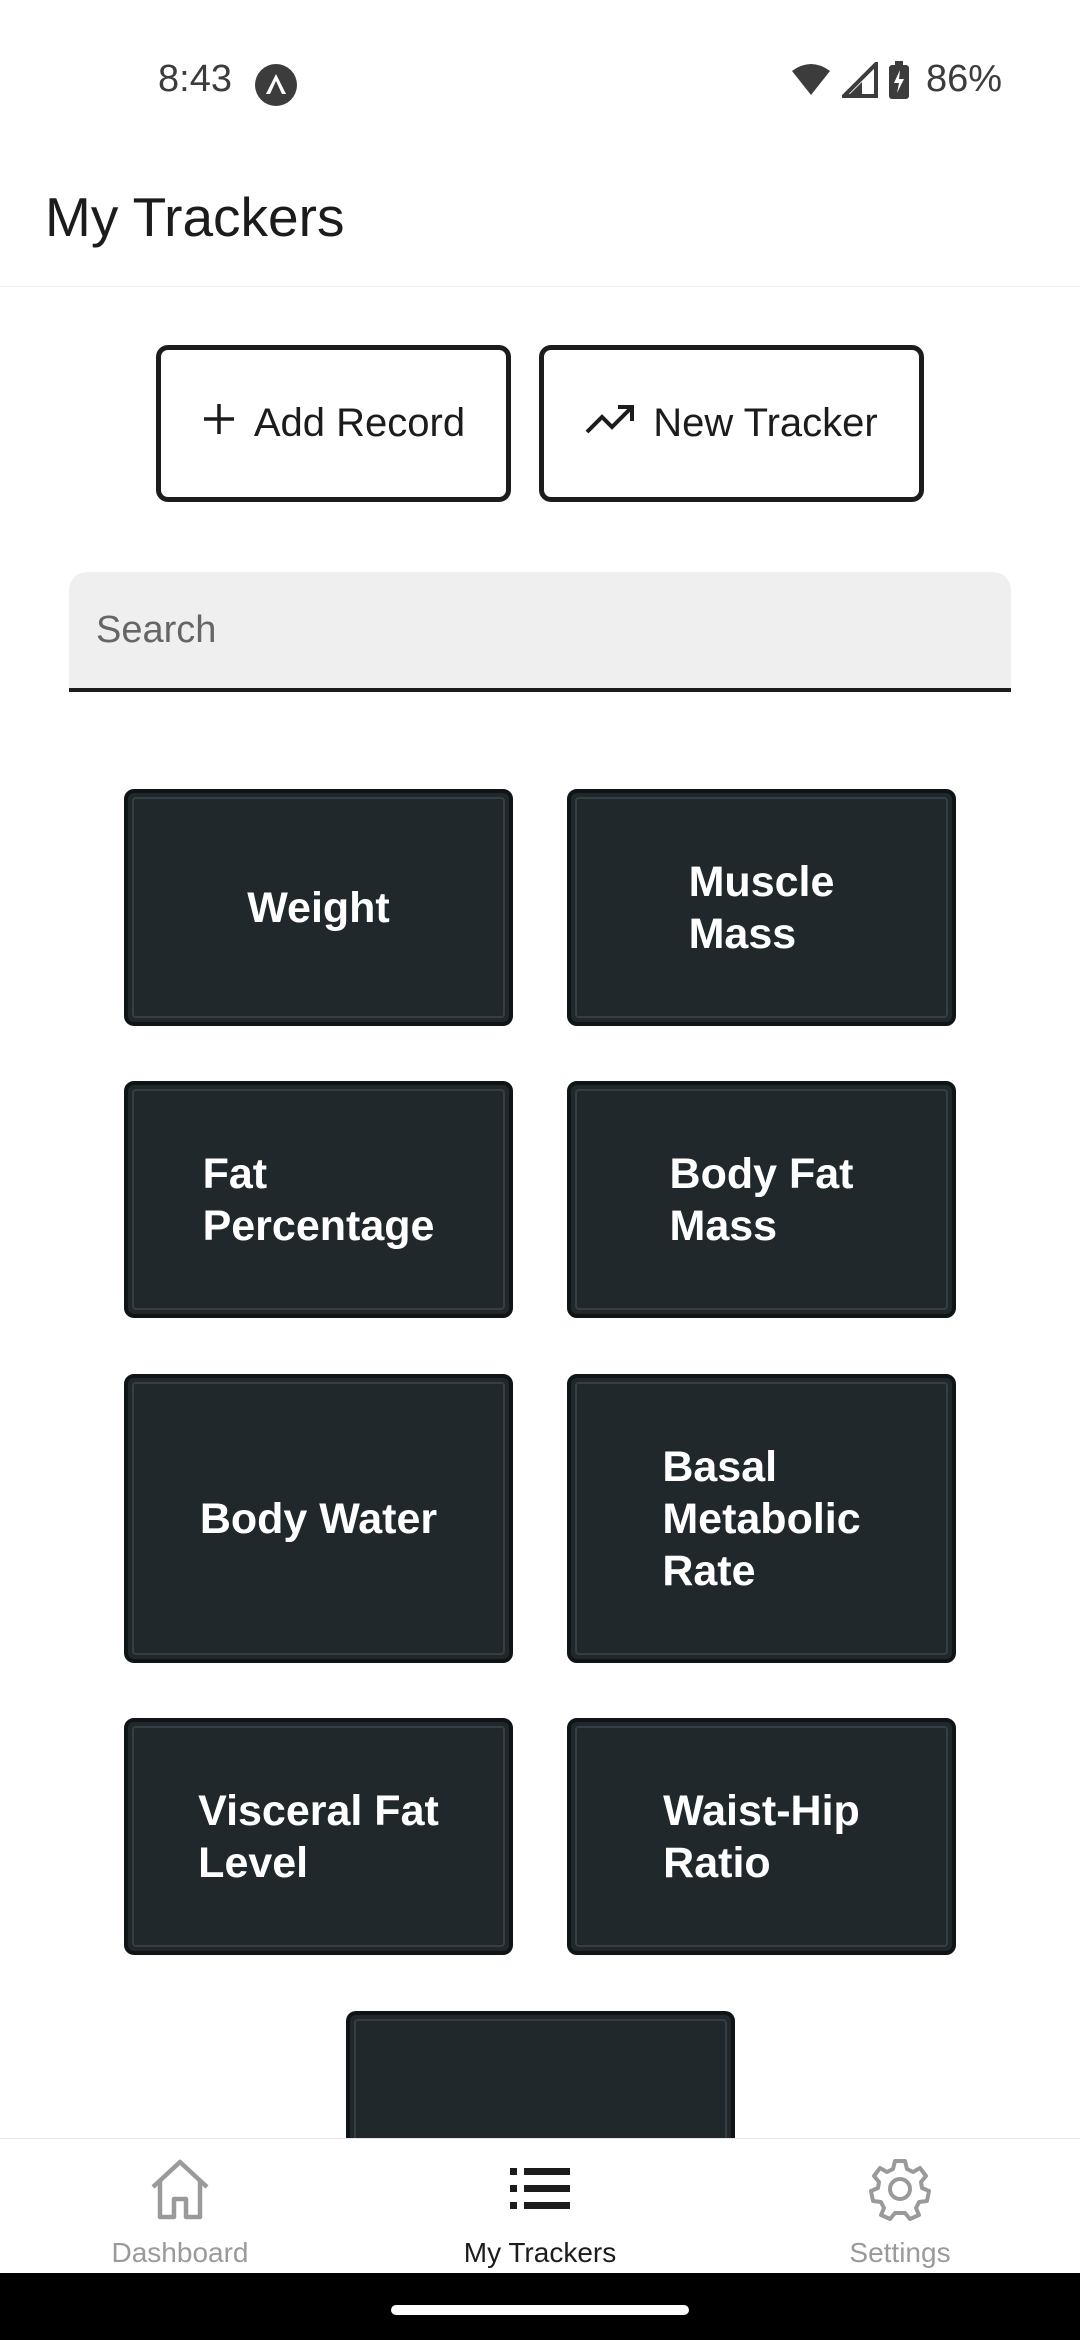 The height and width of the screenshot is (2340, 1080). Describe the element at coordinates (219, 423) in the screenshot. I see `plus-icon` at that location.